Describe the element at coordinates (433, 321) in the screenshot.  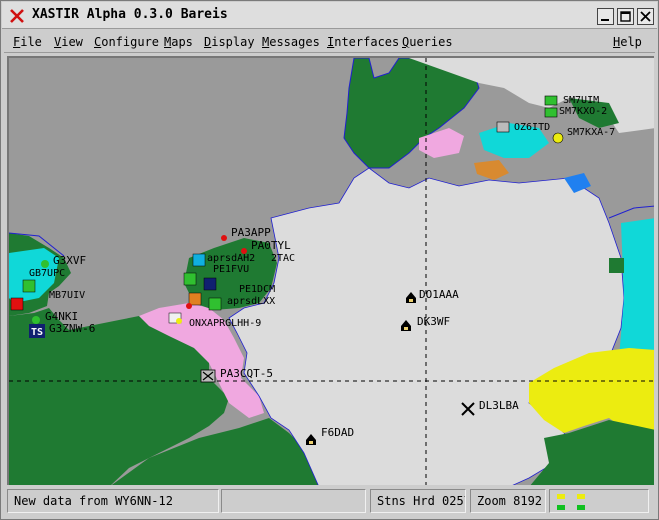
I see `station-label: DK3WF` at that location.